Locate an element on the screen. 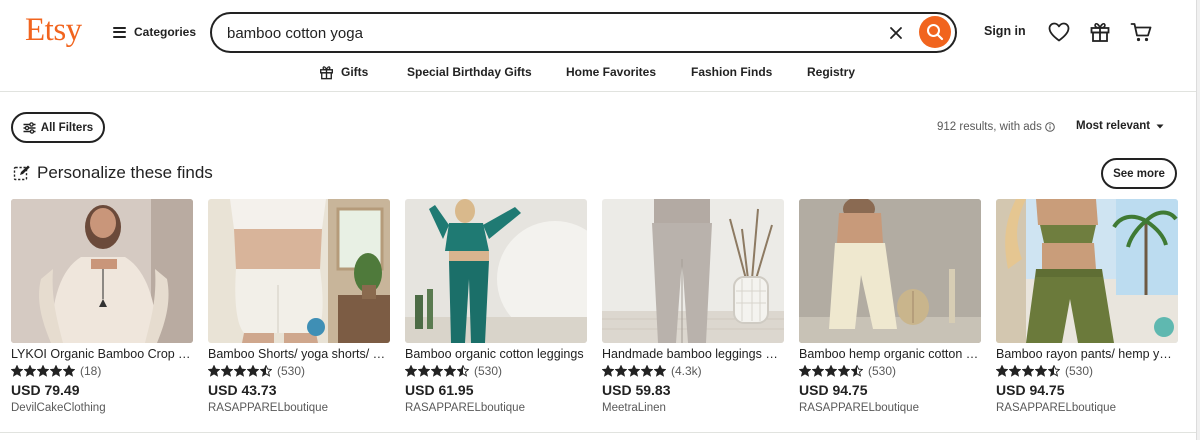  nav-item-special-birthday-gifts: Special Birthday Gifts is located at coordinates (469, 72).